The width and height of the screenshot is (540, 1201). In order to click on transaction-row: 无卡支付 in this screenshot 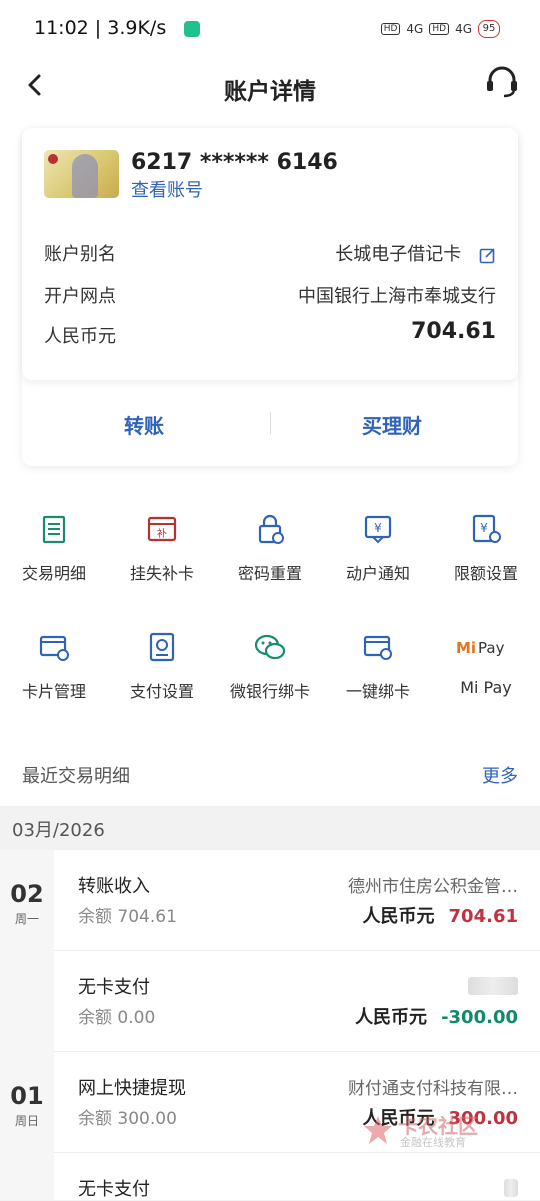, I will do `click(297, 1176)`.